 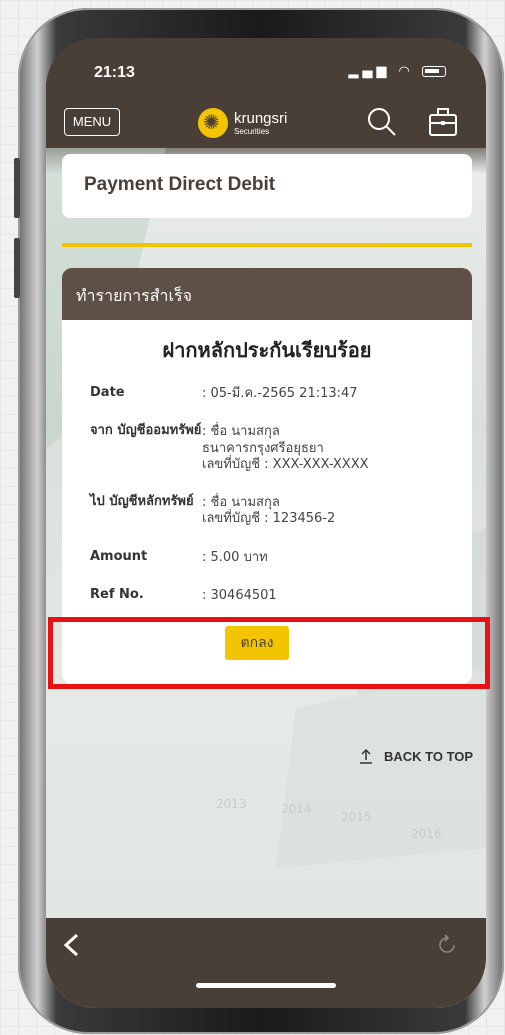 I want to click on back-to-top-label: BACK TO TOP, so click(x=429, y=756).